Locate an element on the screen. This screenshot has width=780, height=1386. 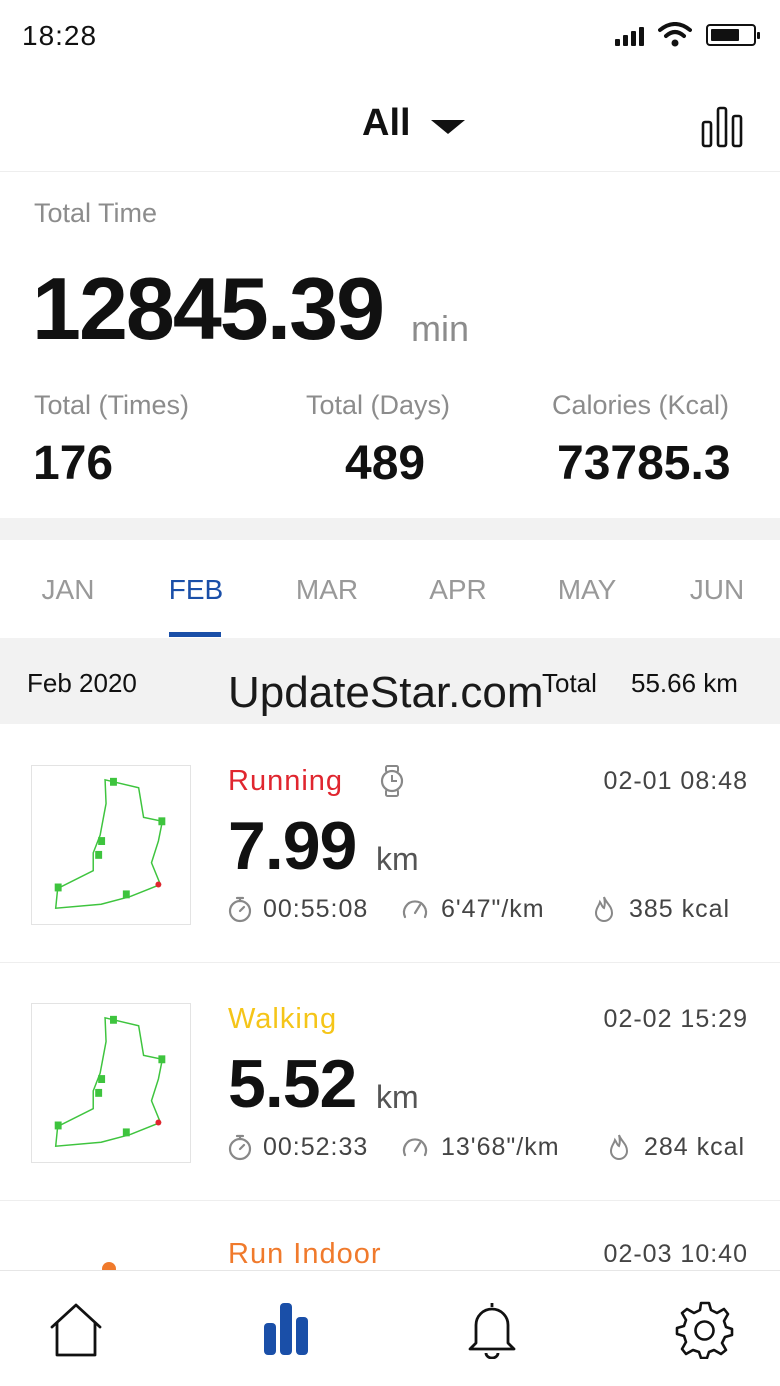
stats-icon is located at coordinates (286, 1329).